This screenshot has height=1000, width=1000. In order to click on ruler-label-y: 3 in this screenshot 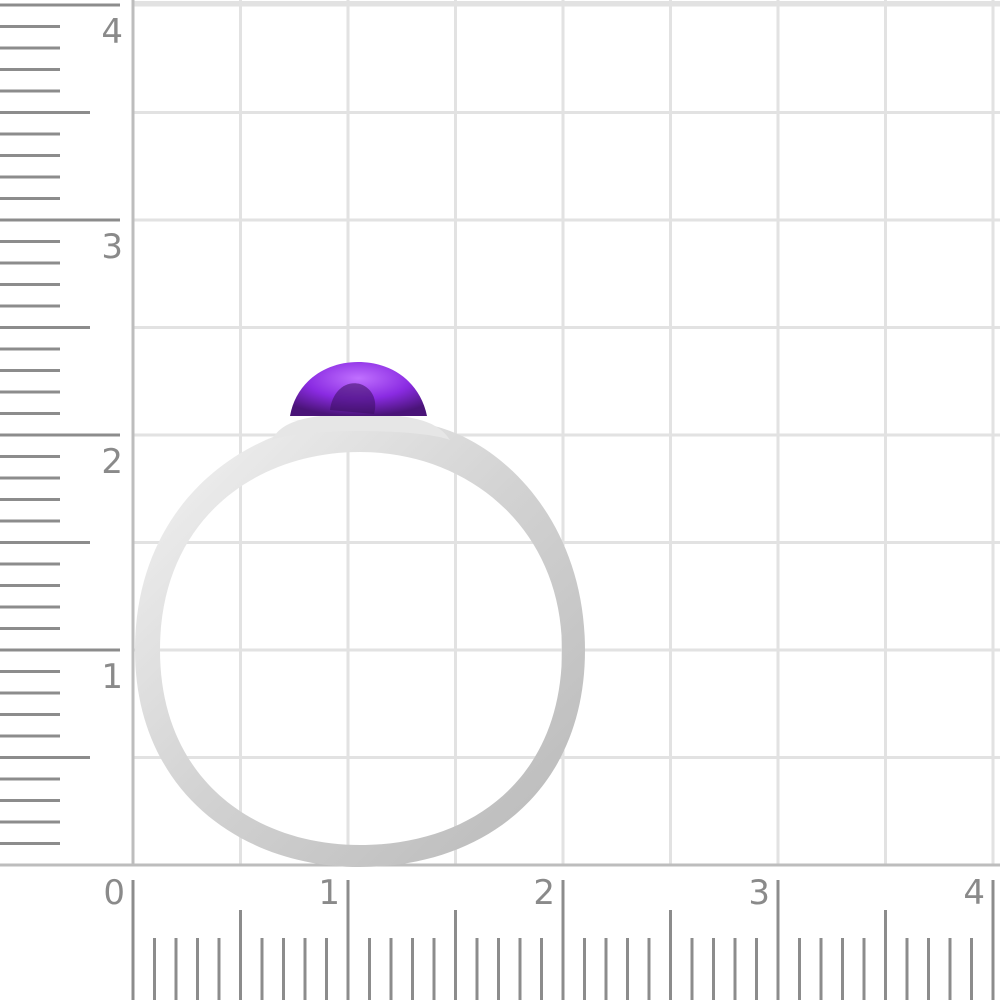, I will do `click(112, 247)`.